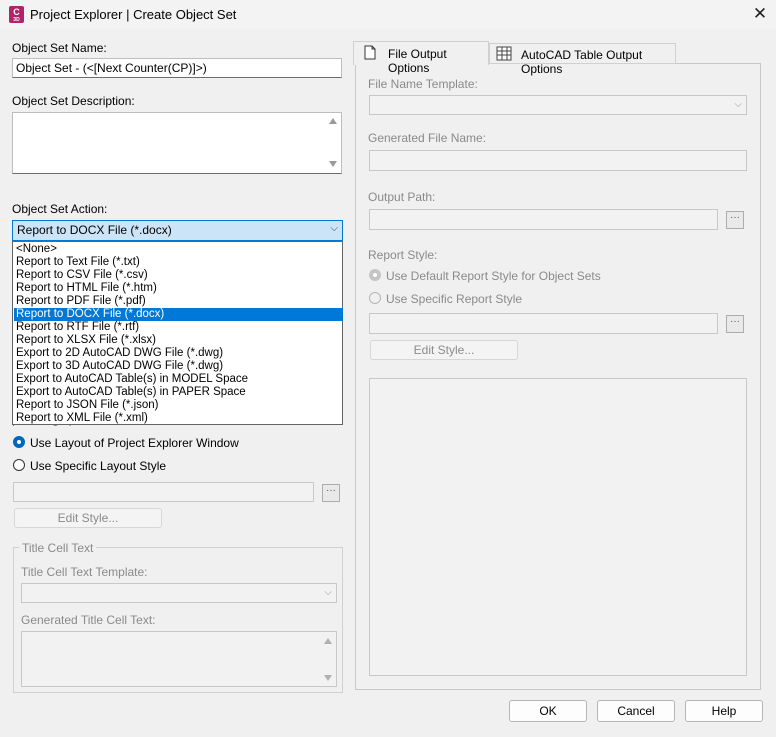 The height and width of the screenshot is (737, 776). I want to click on action-option: Report to RTF File (*.rtf), so click(178, 327).